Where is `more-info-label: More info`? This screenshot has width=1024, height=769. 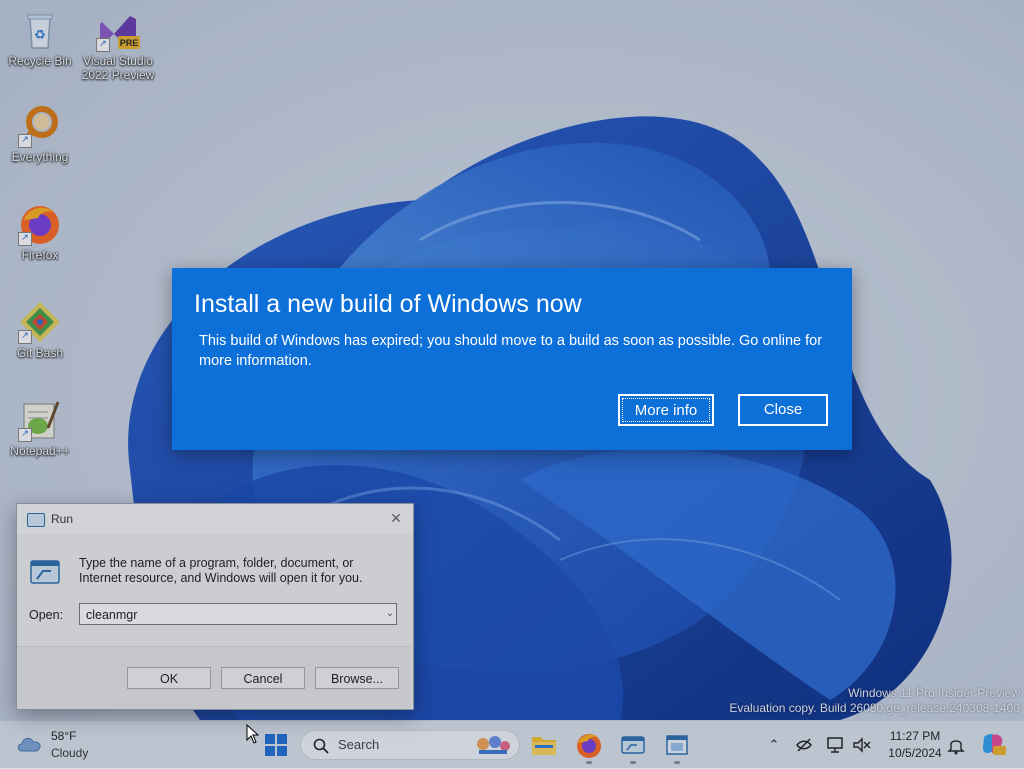 more-info-label: More info is located at coordinates (666, 410).